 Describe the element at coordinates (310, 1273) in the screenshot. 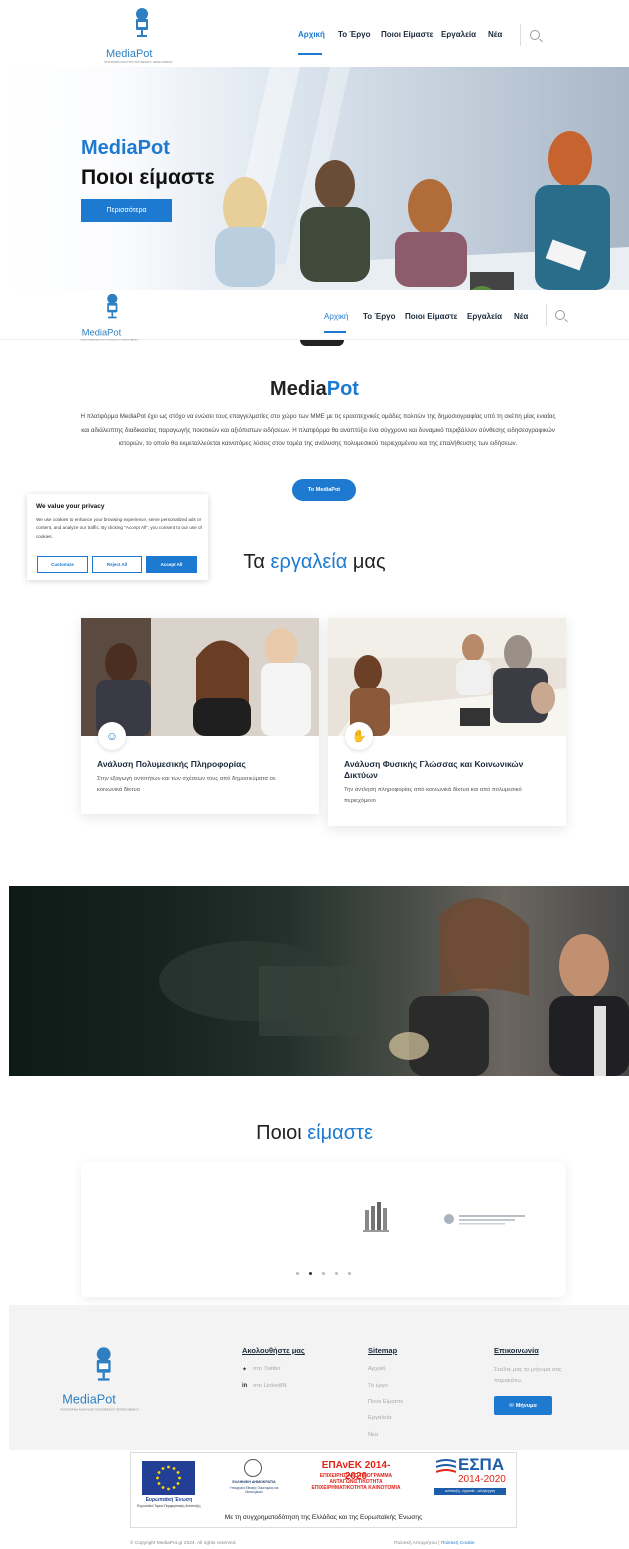

I see `carousel-dot-active` at that location.